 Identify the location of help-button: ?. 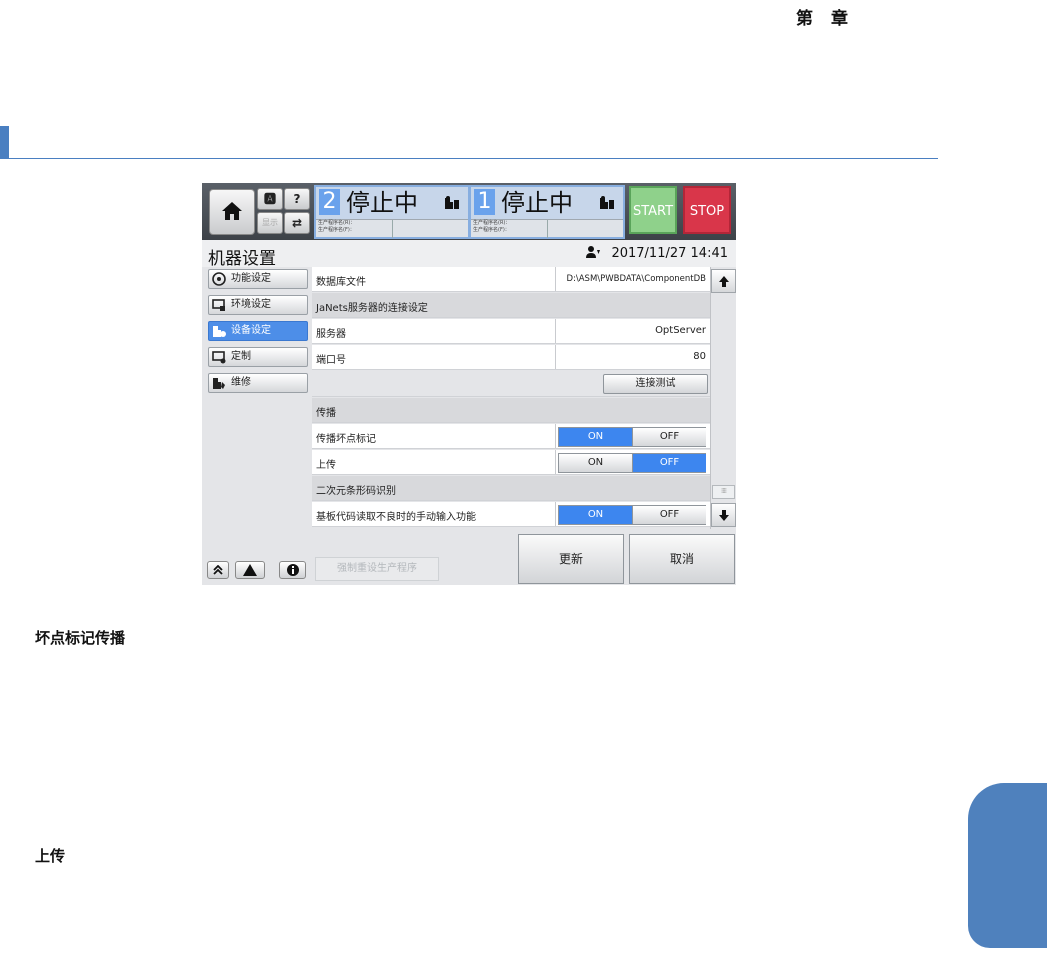
(297, 199).